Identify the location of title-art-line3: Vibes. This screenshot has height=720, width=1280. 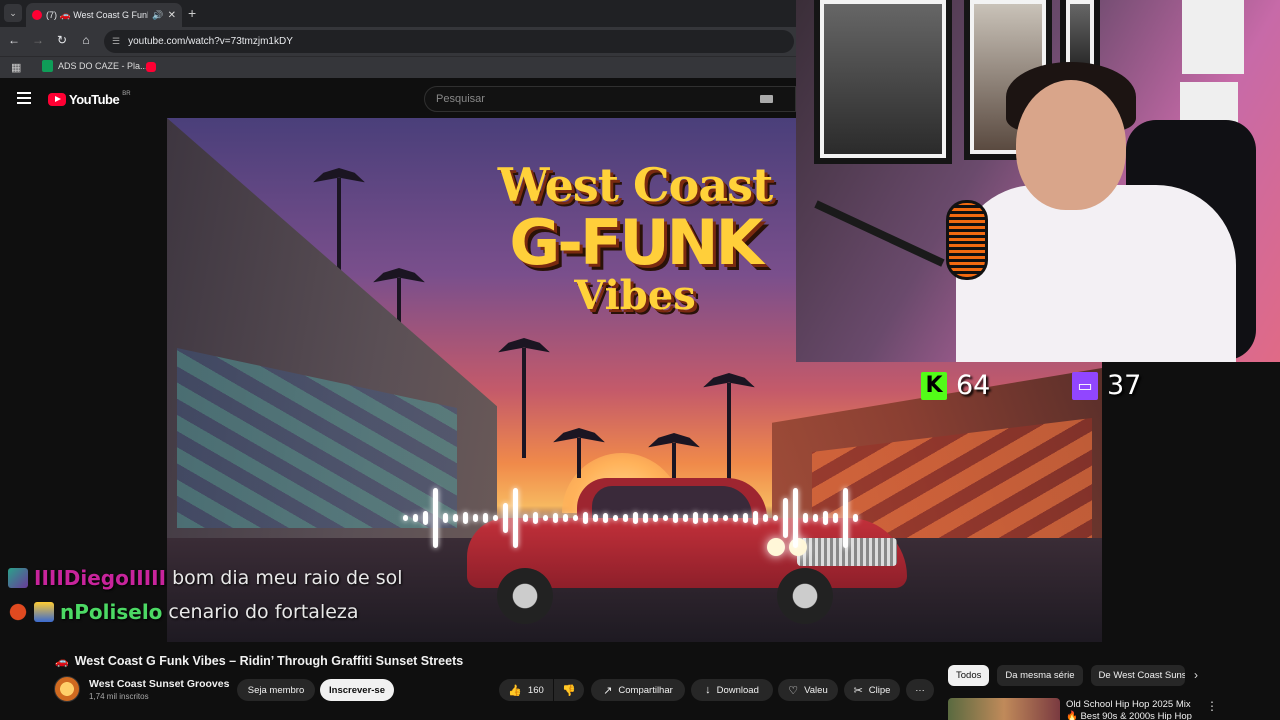
(635, 295).